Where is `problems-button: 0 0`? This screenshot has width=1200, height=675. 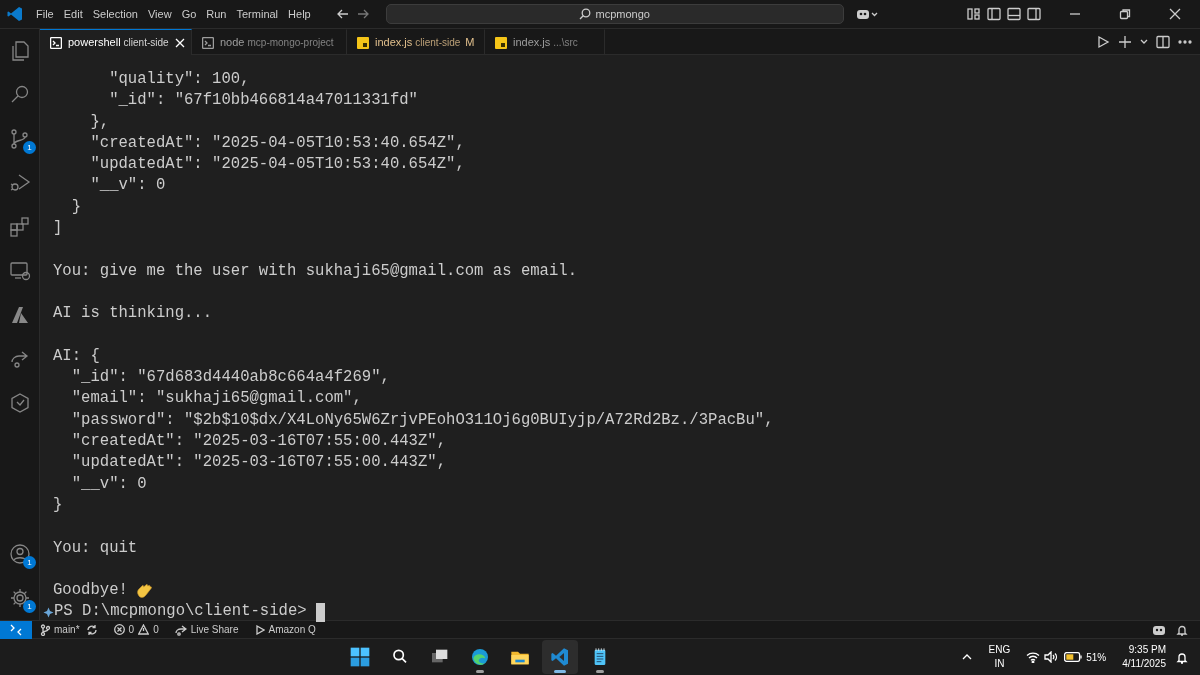 problems-button: 0 0 is located at coordinates (136, 629).